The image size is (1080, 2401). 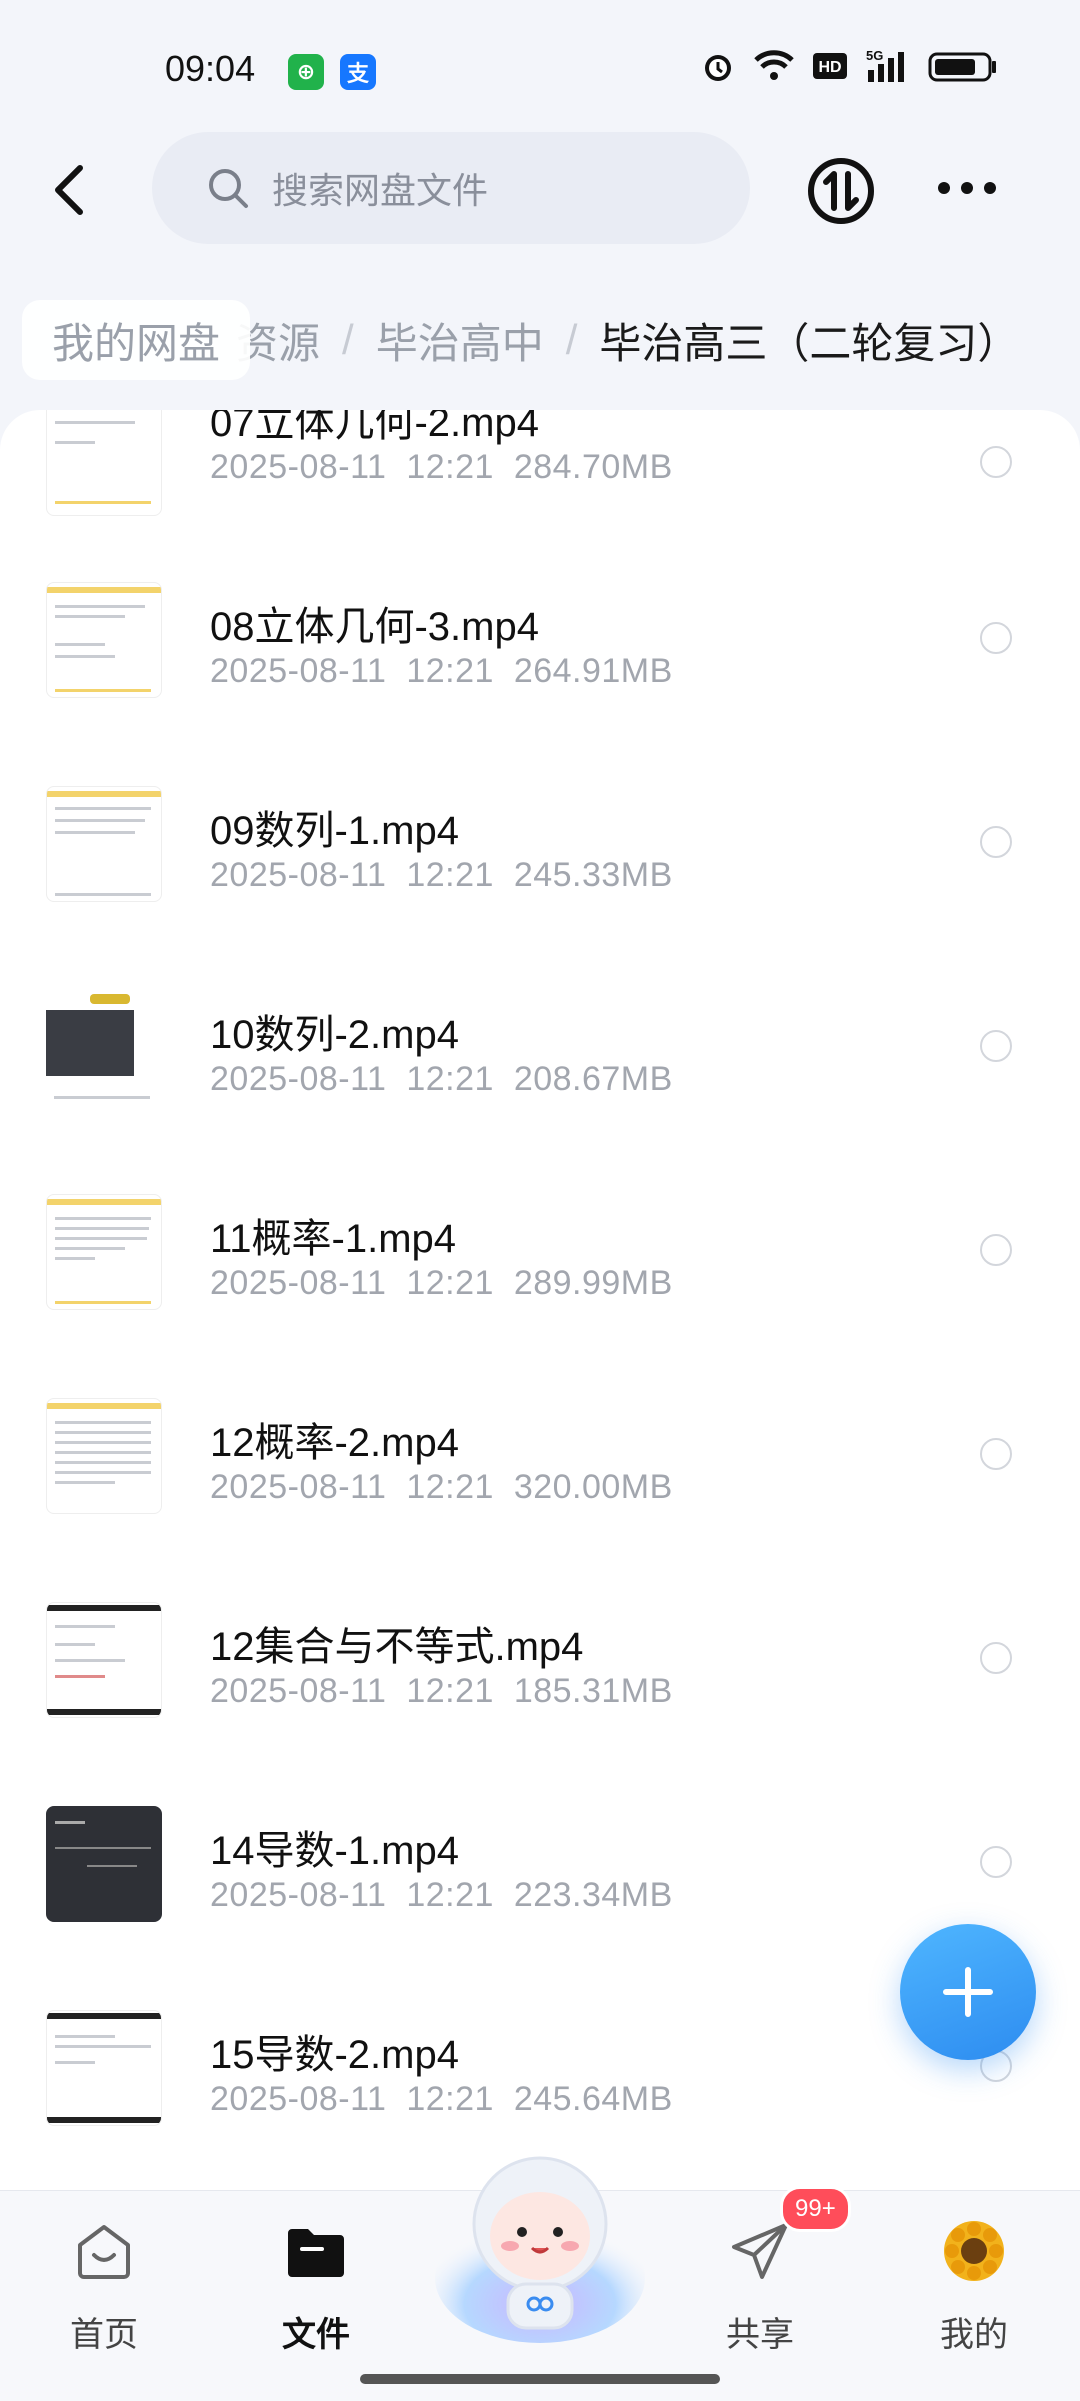 I want to click on avatar, so click(x=974, y=2251).